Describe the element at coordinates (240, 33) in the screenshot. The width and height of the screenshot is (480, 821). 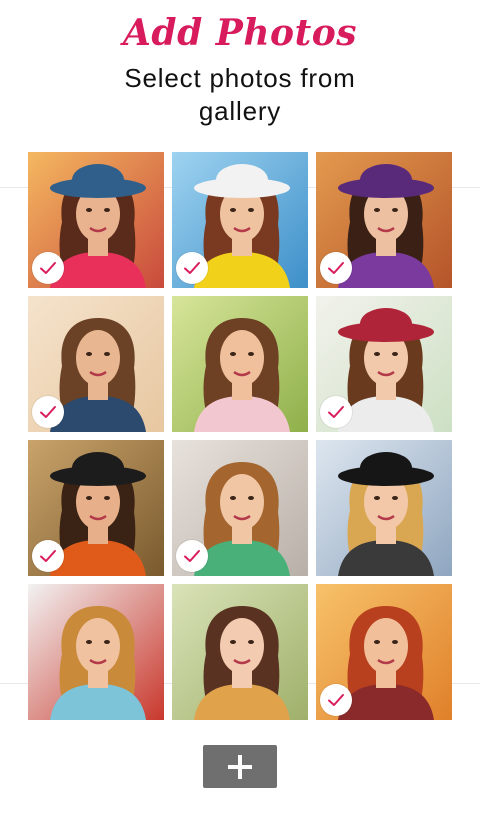
I see `page-title: Add Photos` at that location.